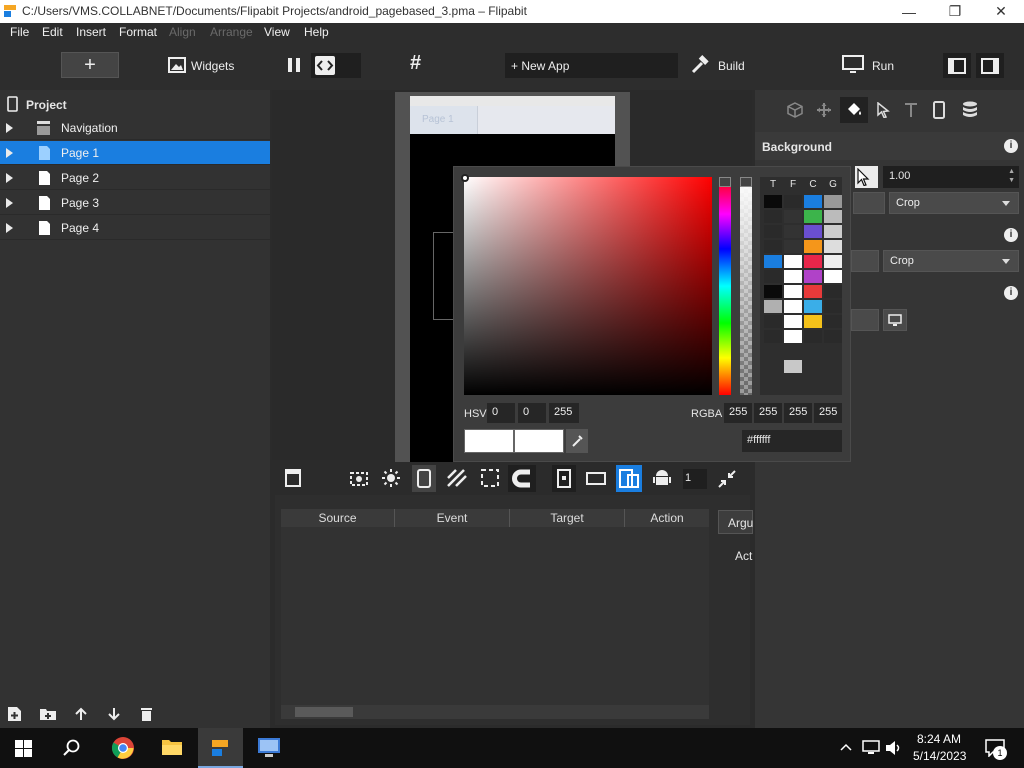 Image resolution: width=1024 pixels, height=768 pixels. Describe the element at coordinates (294, 65) in the screenshot. I see `pause-icon` at that location.